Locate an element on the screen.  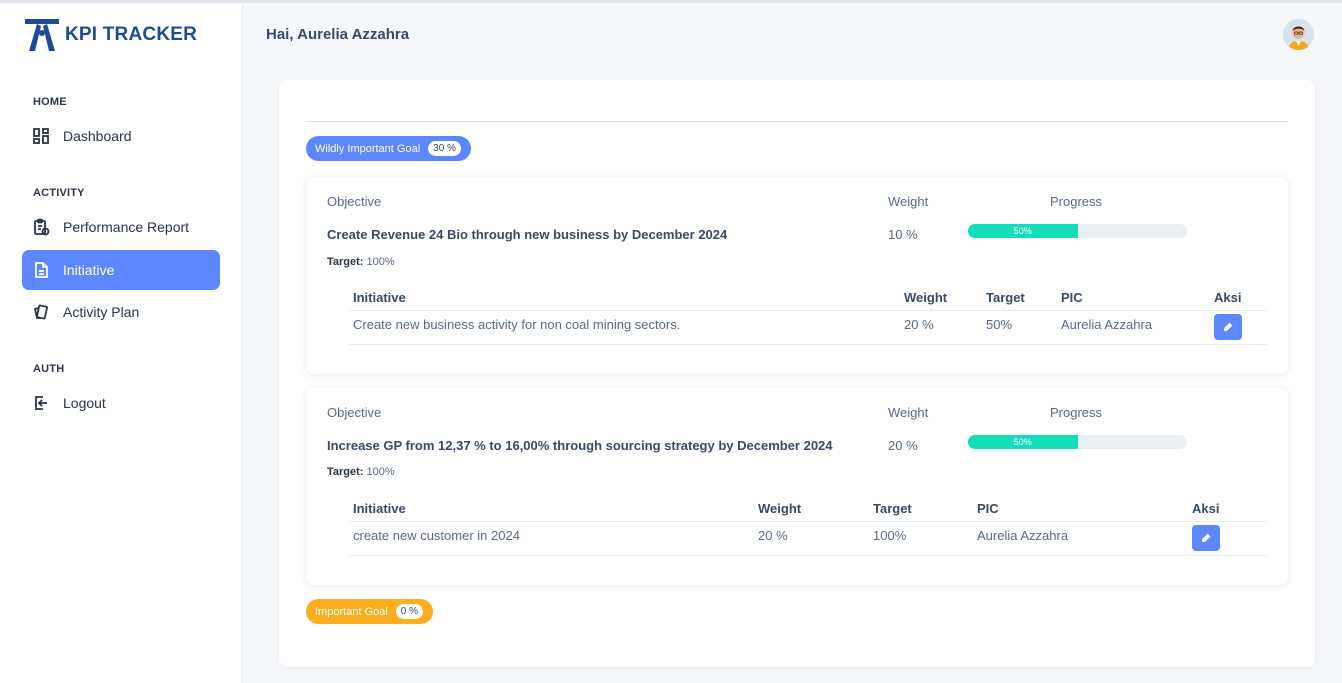
goal-badge-wildly-important: Wildly Important Goal 30 % is located at coordinates (388, 148).